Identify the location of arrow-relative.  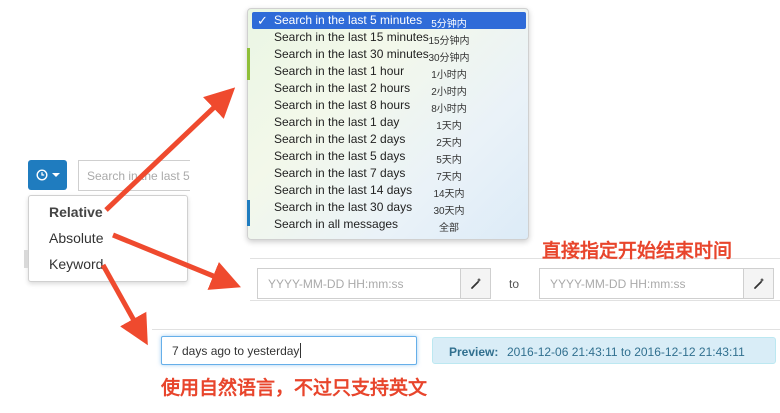
(170, 149).